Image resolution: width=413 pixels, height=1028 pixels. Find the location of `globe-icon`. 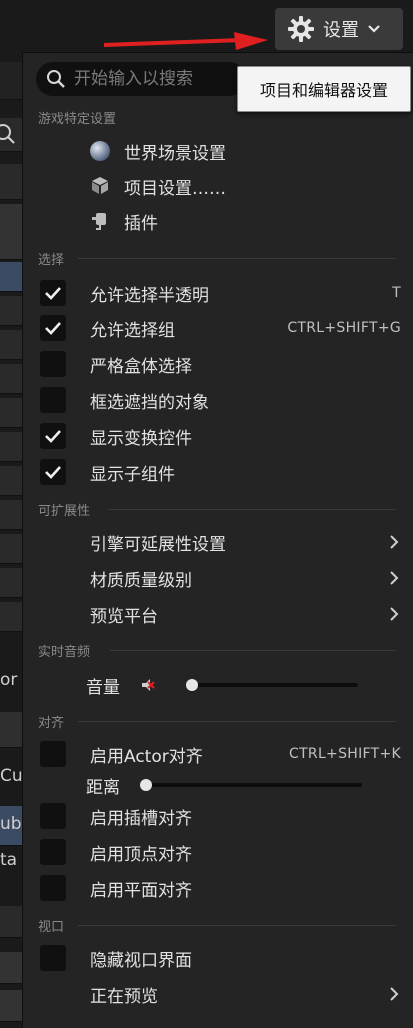

globe-icon is located at coordinates (100, 151).